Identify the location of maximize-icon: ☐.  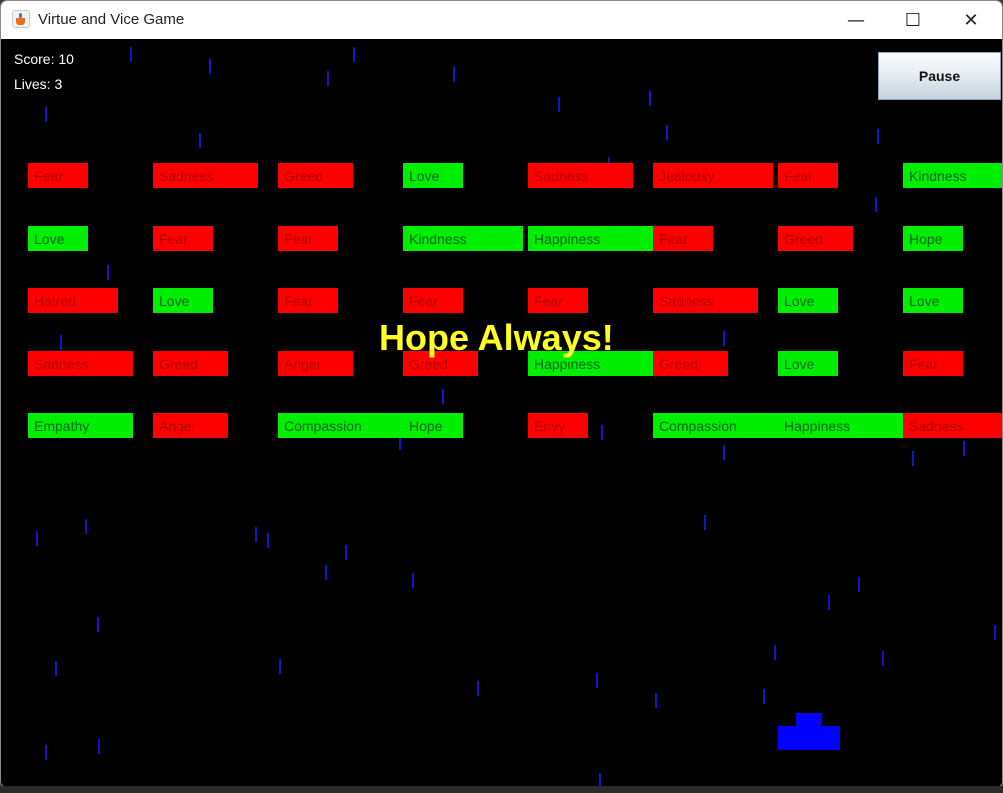
(913, 20).